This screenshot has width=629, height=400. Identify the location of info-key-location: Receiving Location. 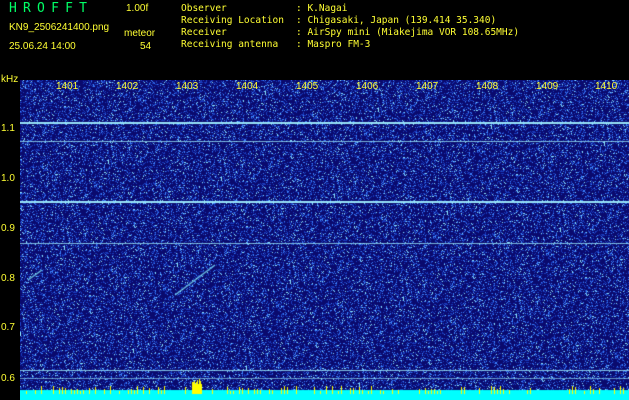
(232, 20).